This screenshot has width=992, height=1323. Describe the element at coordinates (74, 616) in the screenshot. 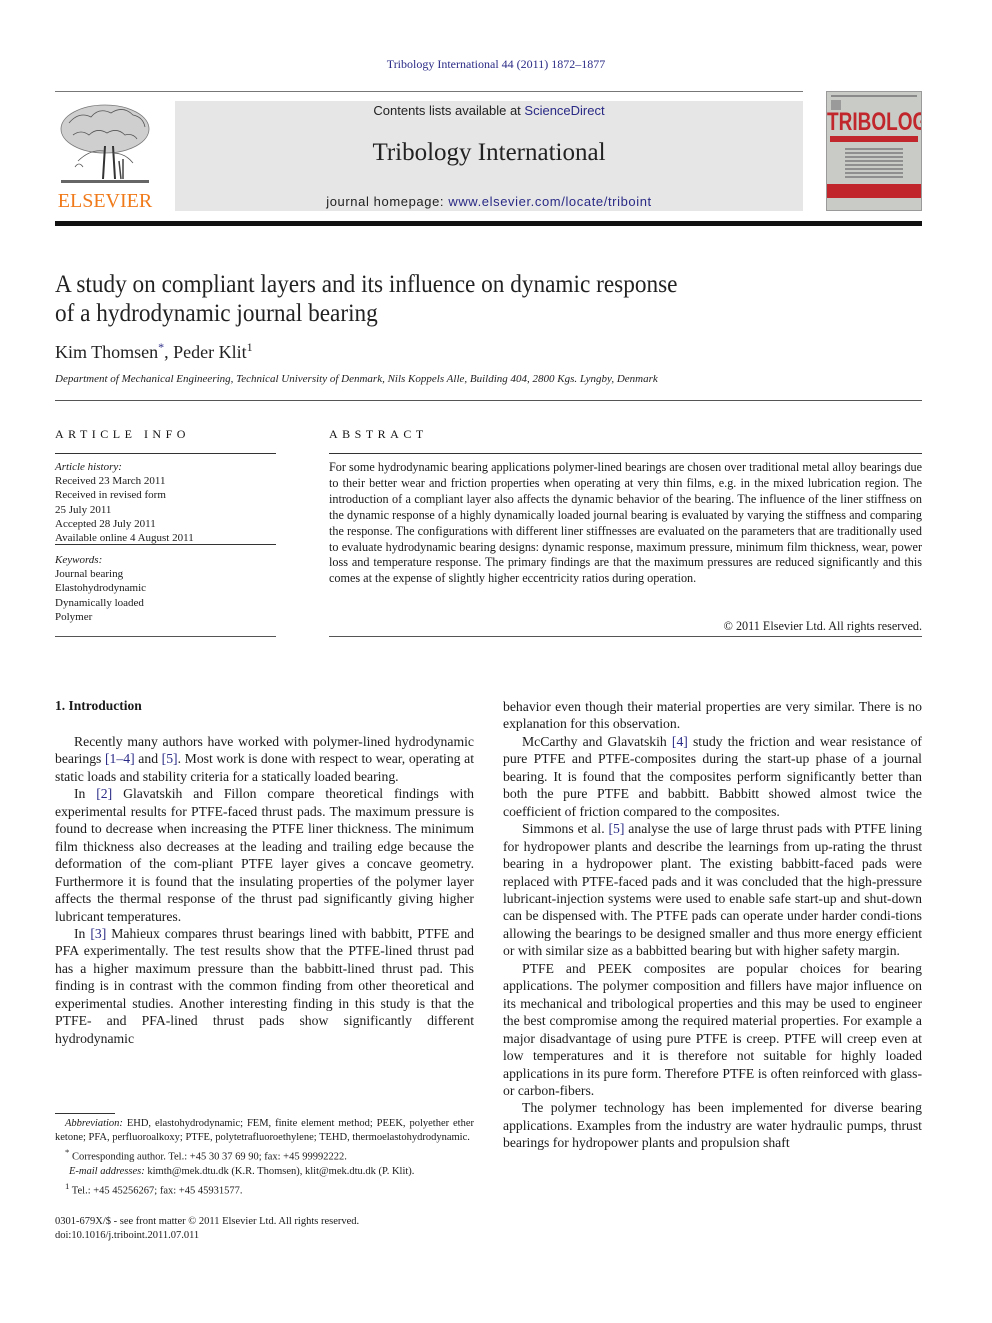

I see `keyword: Polymer` at that location.